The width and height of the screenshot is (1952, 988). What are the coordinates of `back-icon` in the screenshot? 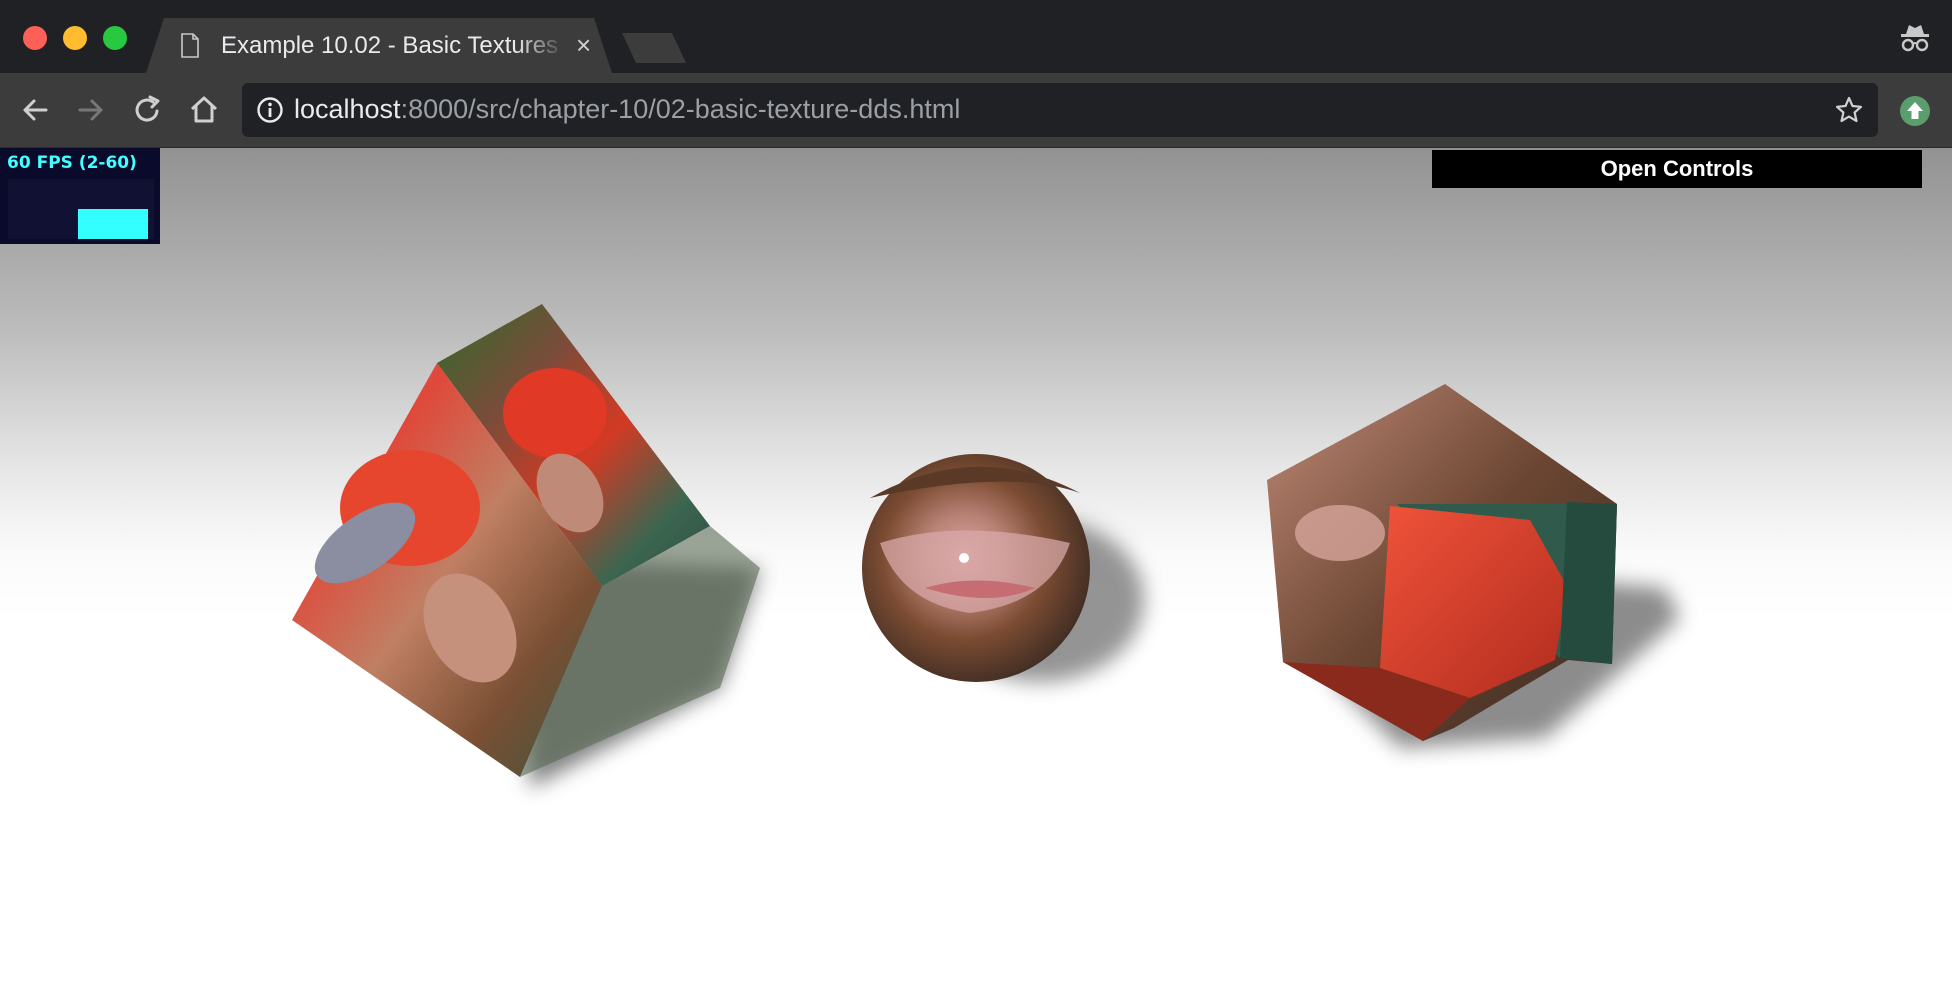 It's located at (35, 110).